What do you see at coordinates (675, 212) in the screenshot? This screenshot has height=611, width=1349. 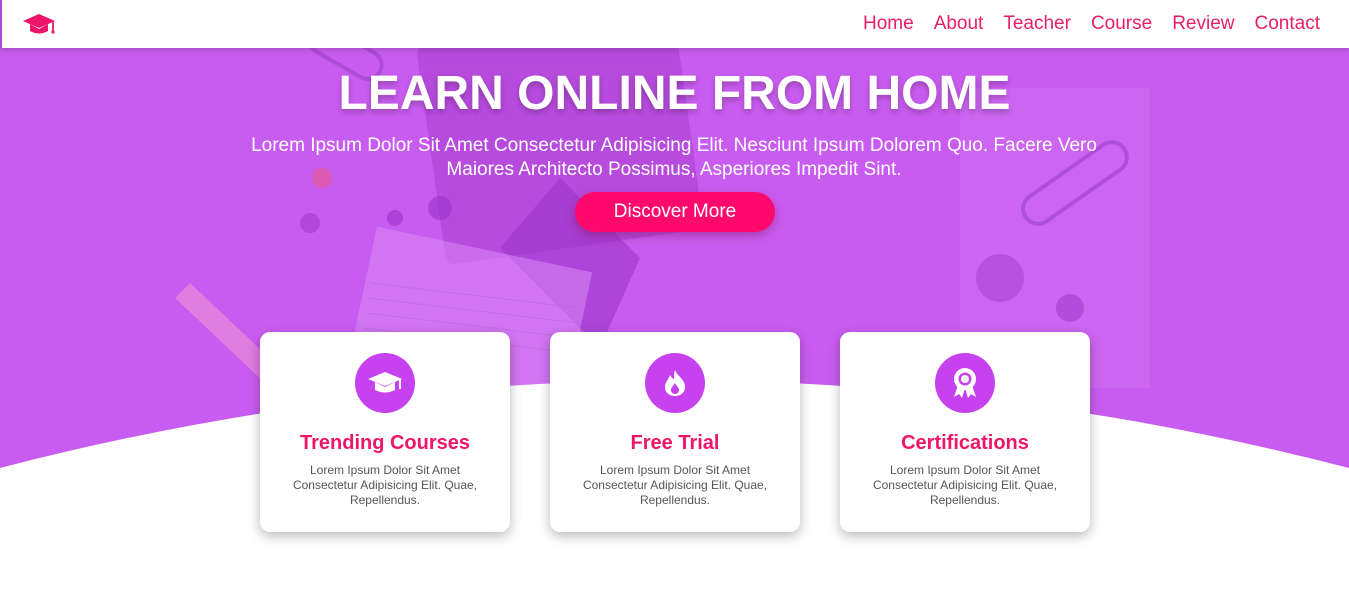 I see `discover-more-button: Discover More` at bounding box center [675, 212].